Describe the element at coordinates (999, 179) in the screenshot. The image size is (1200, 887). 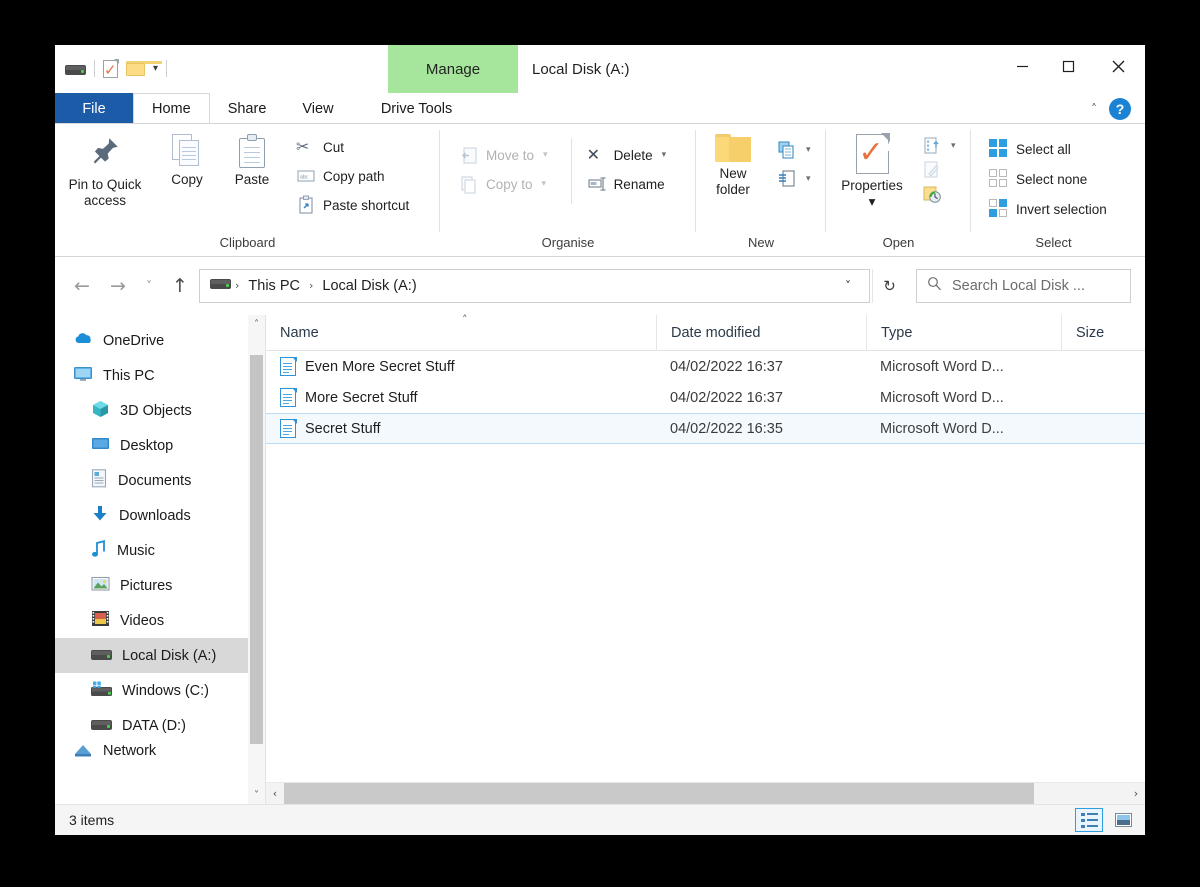
I see `select-none-icon` at that location.